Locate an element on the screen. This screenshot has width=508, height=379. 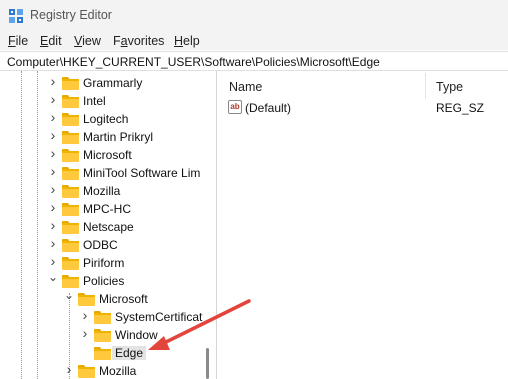
tree-item: › SystemCertificat is located at coordinates (108, 317).